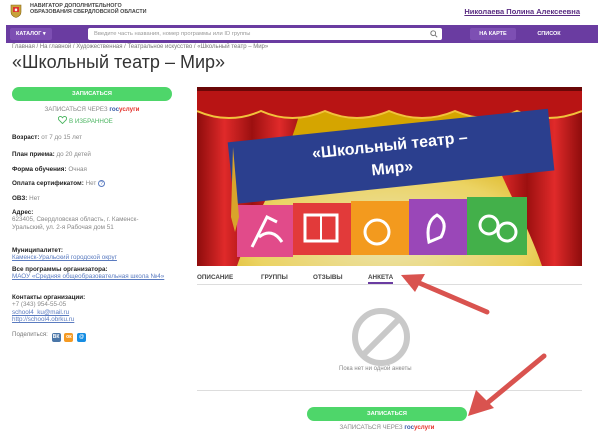 This screenshot has width=604, height=438. What do you see at coordinates (97, 319) in the screenshot?
I see `website-link: http://school4.obrku.ru` at bounding box center [97, 319].